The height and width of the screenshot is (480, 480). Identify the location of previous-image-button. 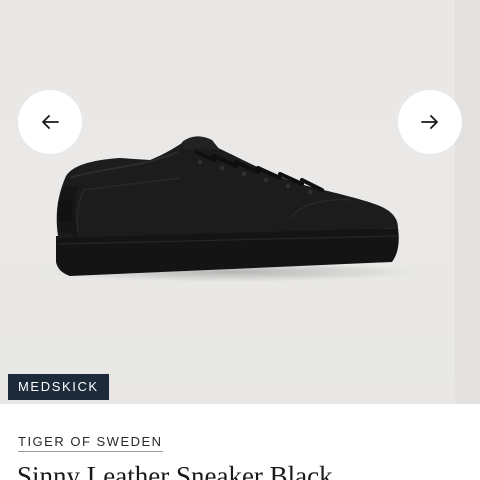
(50, 122).